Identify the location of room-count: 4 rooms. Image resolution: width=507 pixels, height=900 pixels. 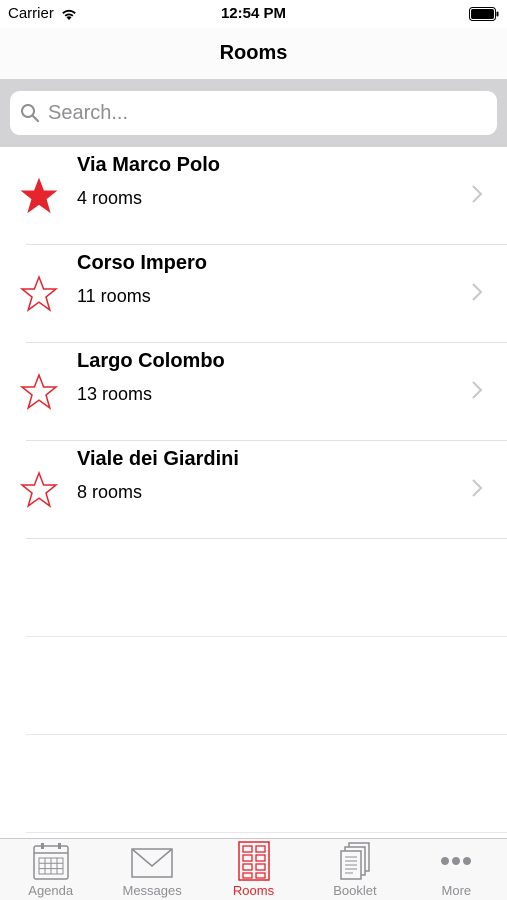
(110, 198).